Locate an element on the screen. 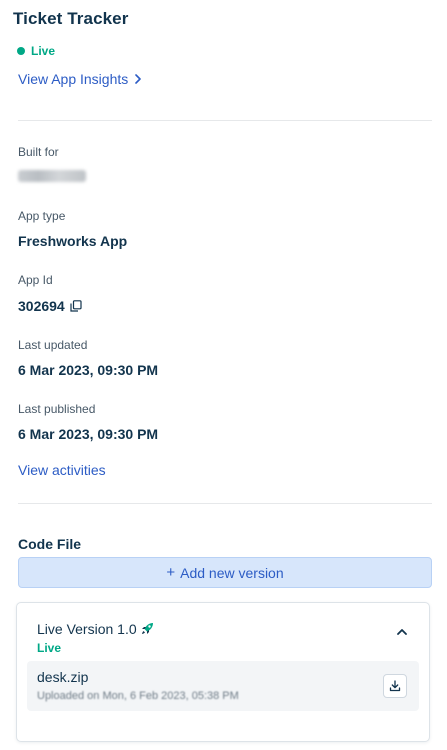 Image resolution: width=447 pixels, height=750 pixels. download-button is located at coordinates (395, 686).